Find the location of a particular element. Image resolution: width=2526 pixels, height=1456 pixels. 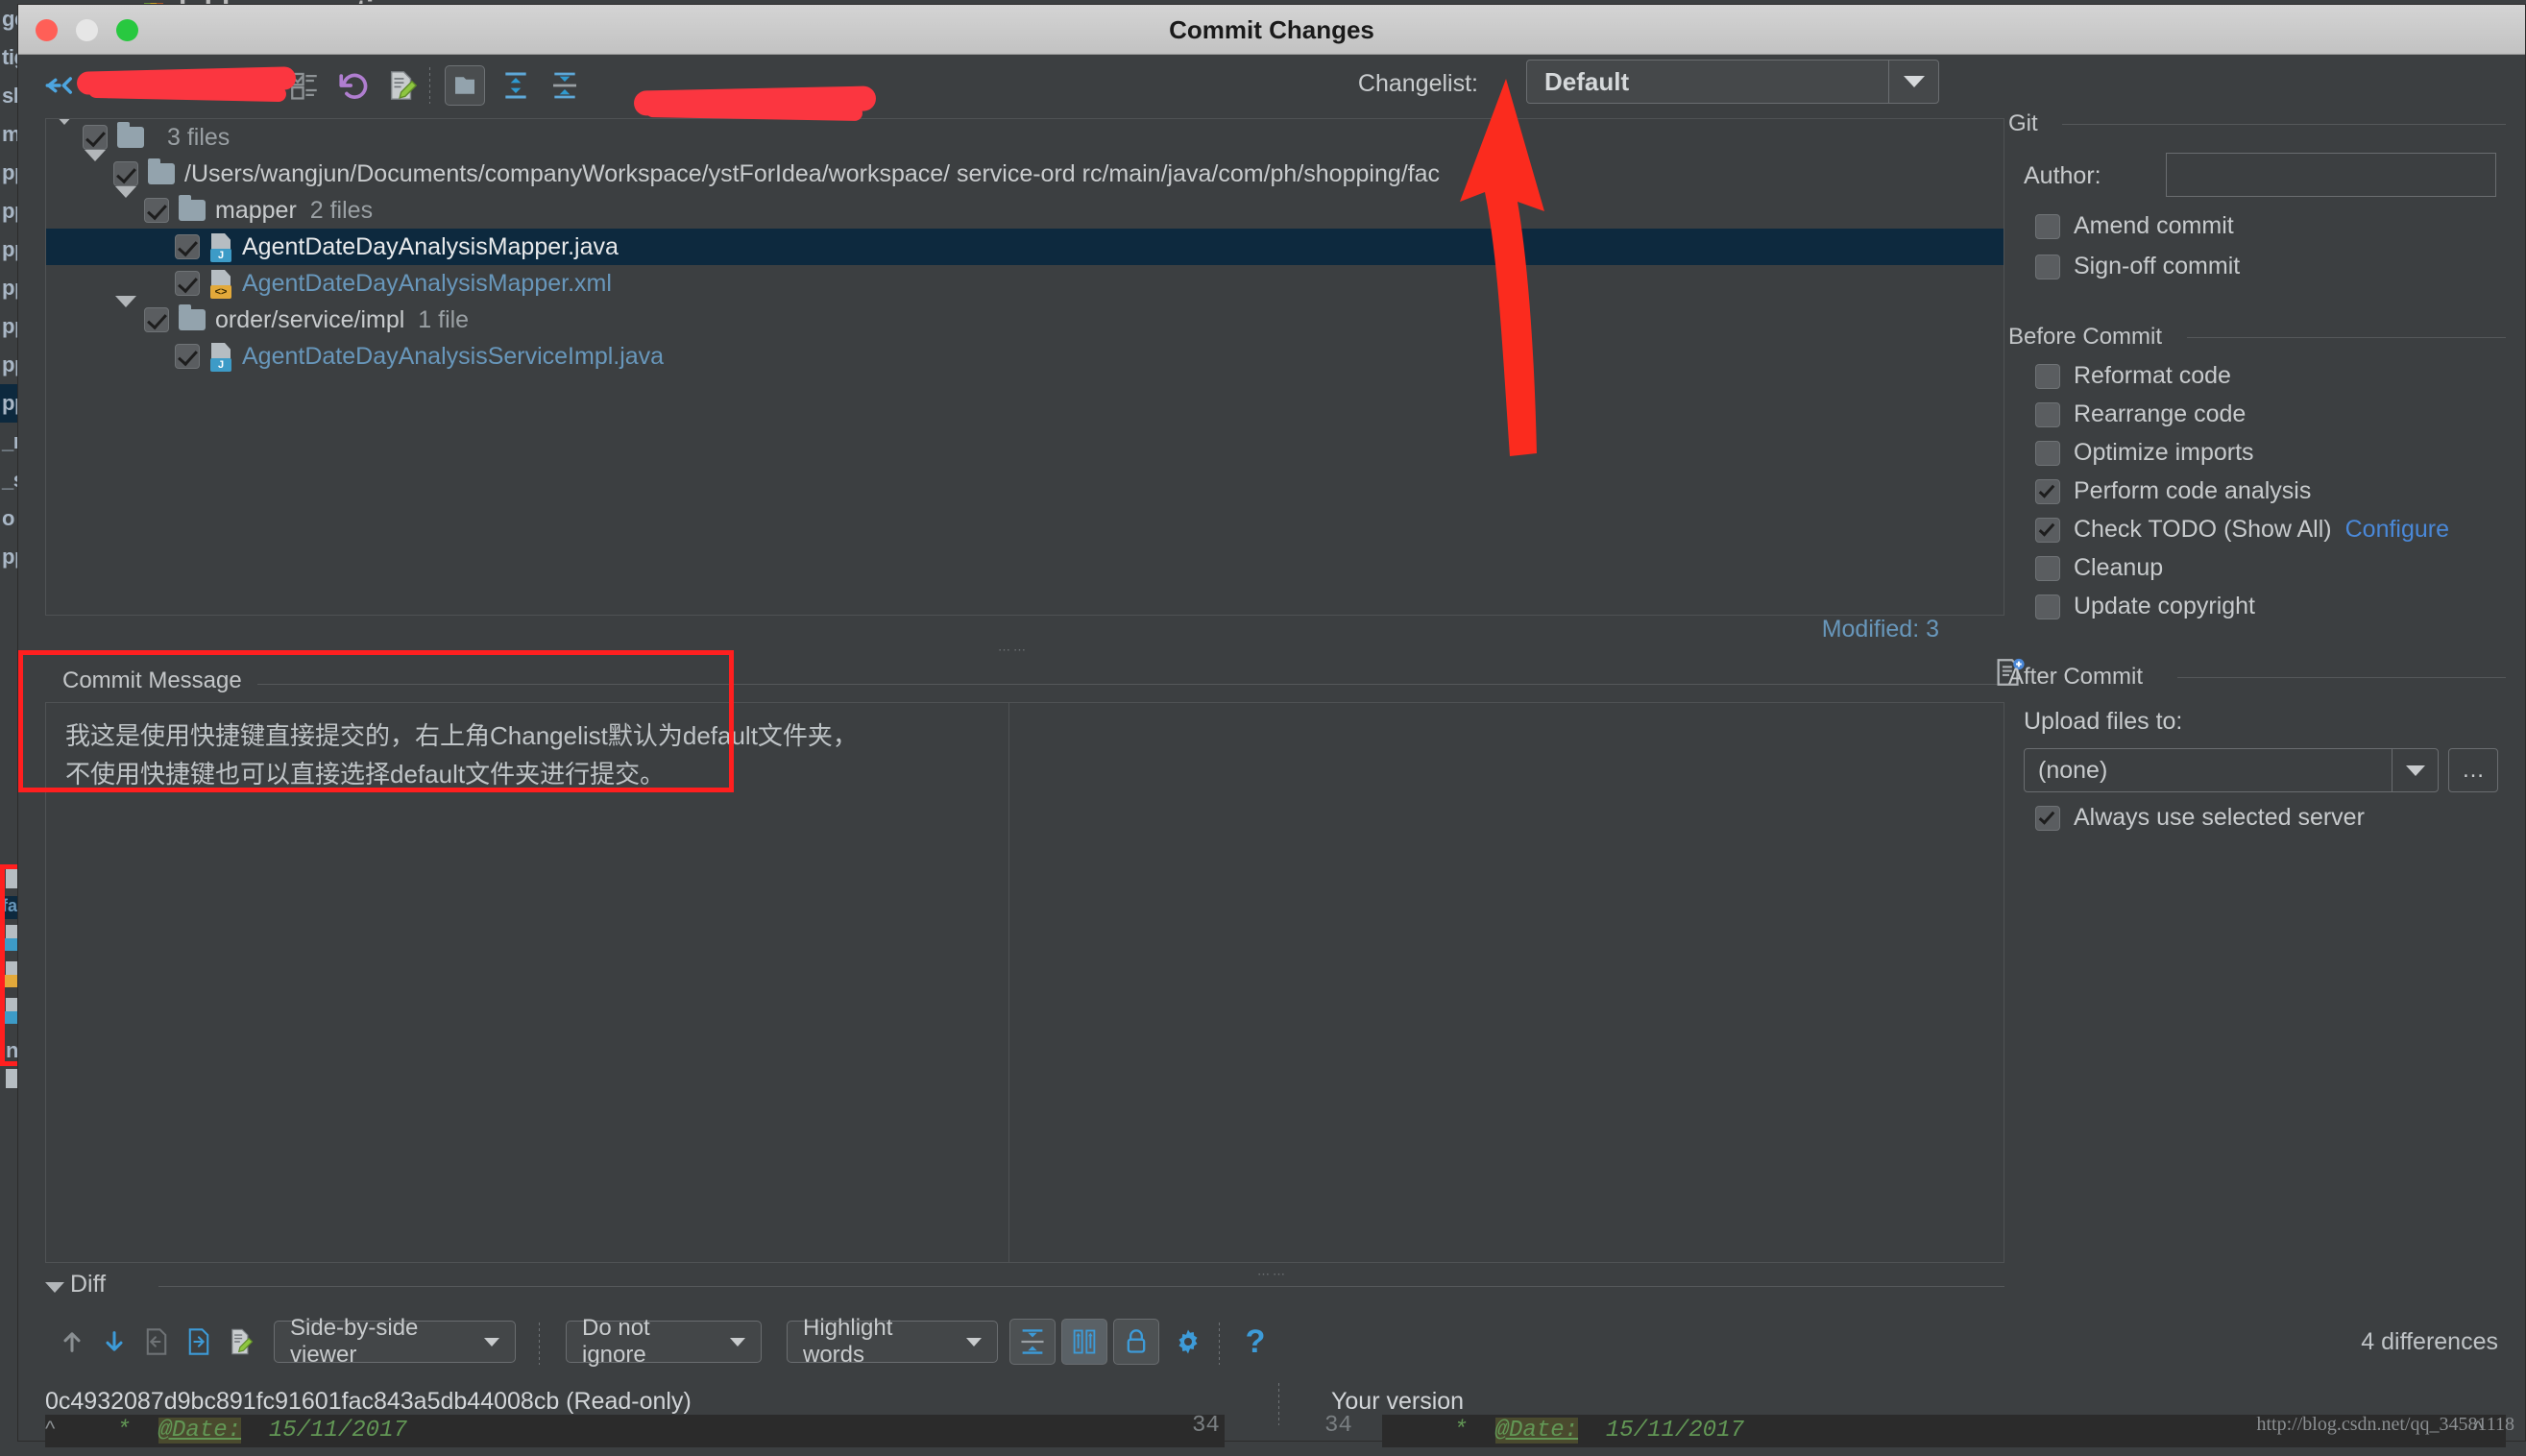

row-count: 2 files is located at coordinates (342, 210).